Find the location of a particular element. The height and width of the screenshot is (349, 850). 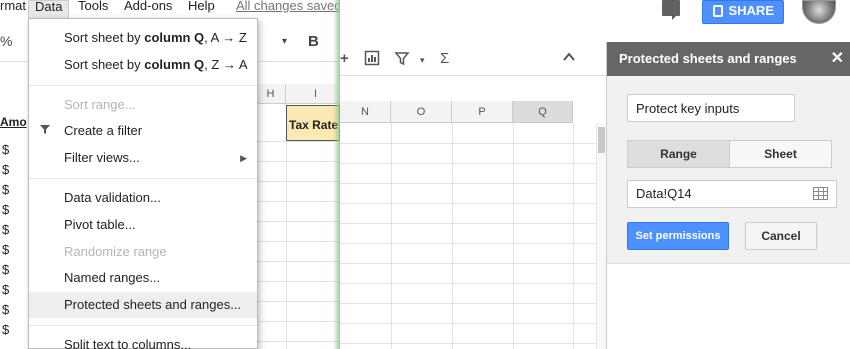

create-filter-item: Create a filter is located at coordinates (143, 131).